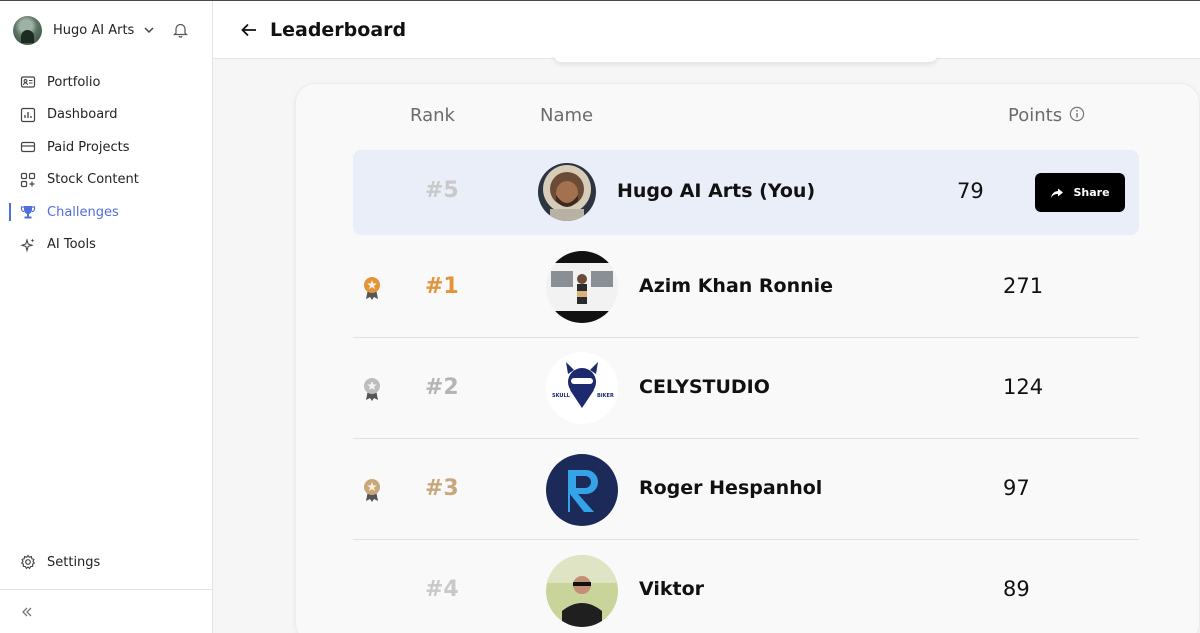  Describe the element at coordinates (442, 190) in the screenshot. I see `rank-value: #5` at that location.